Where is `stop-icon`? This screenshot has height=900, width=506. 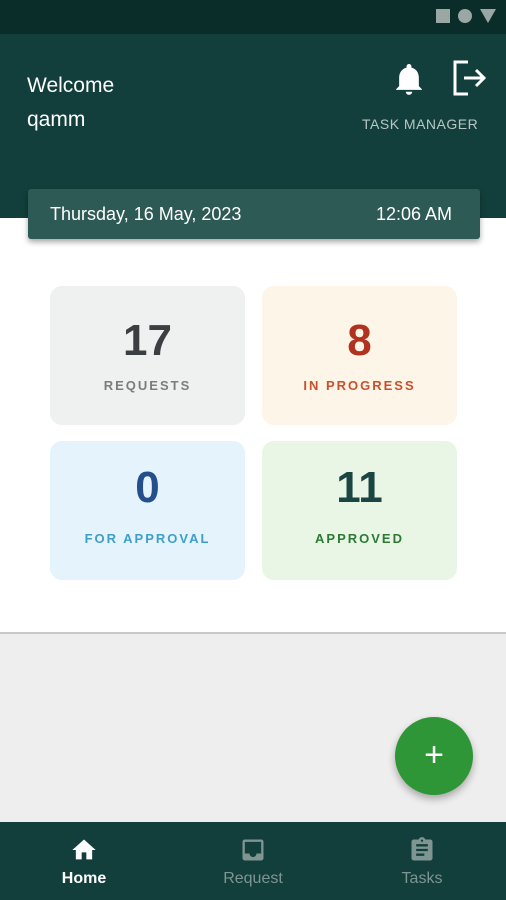 stop-icon is located at coordinates (443, 16).